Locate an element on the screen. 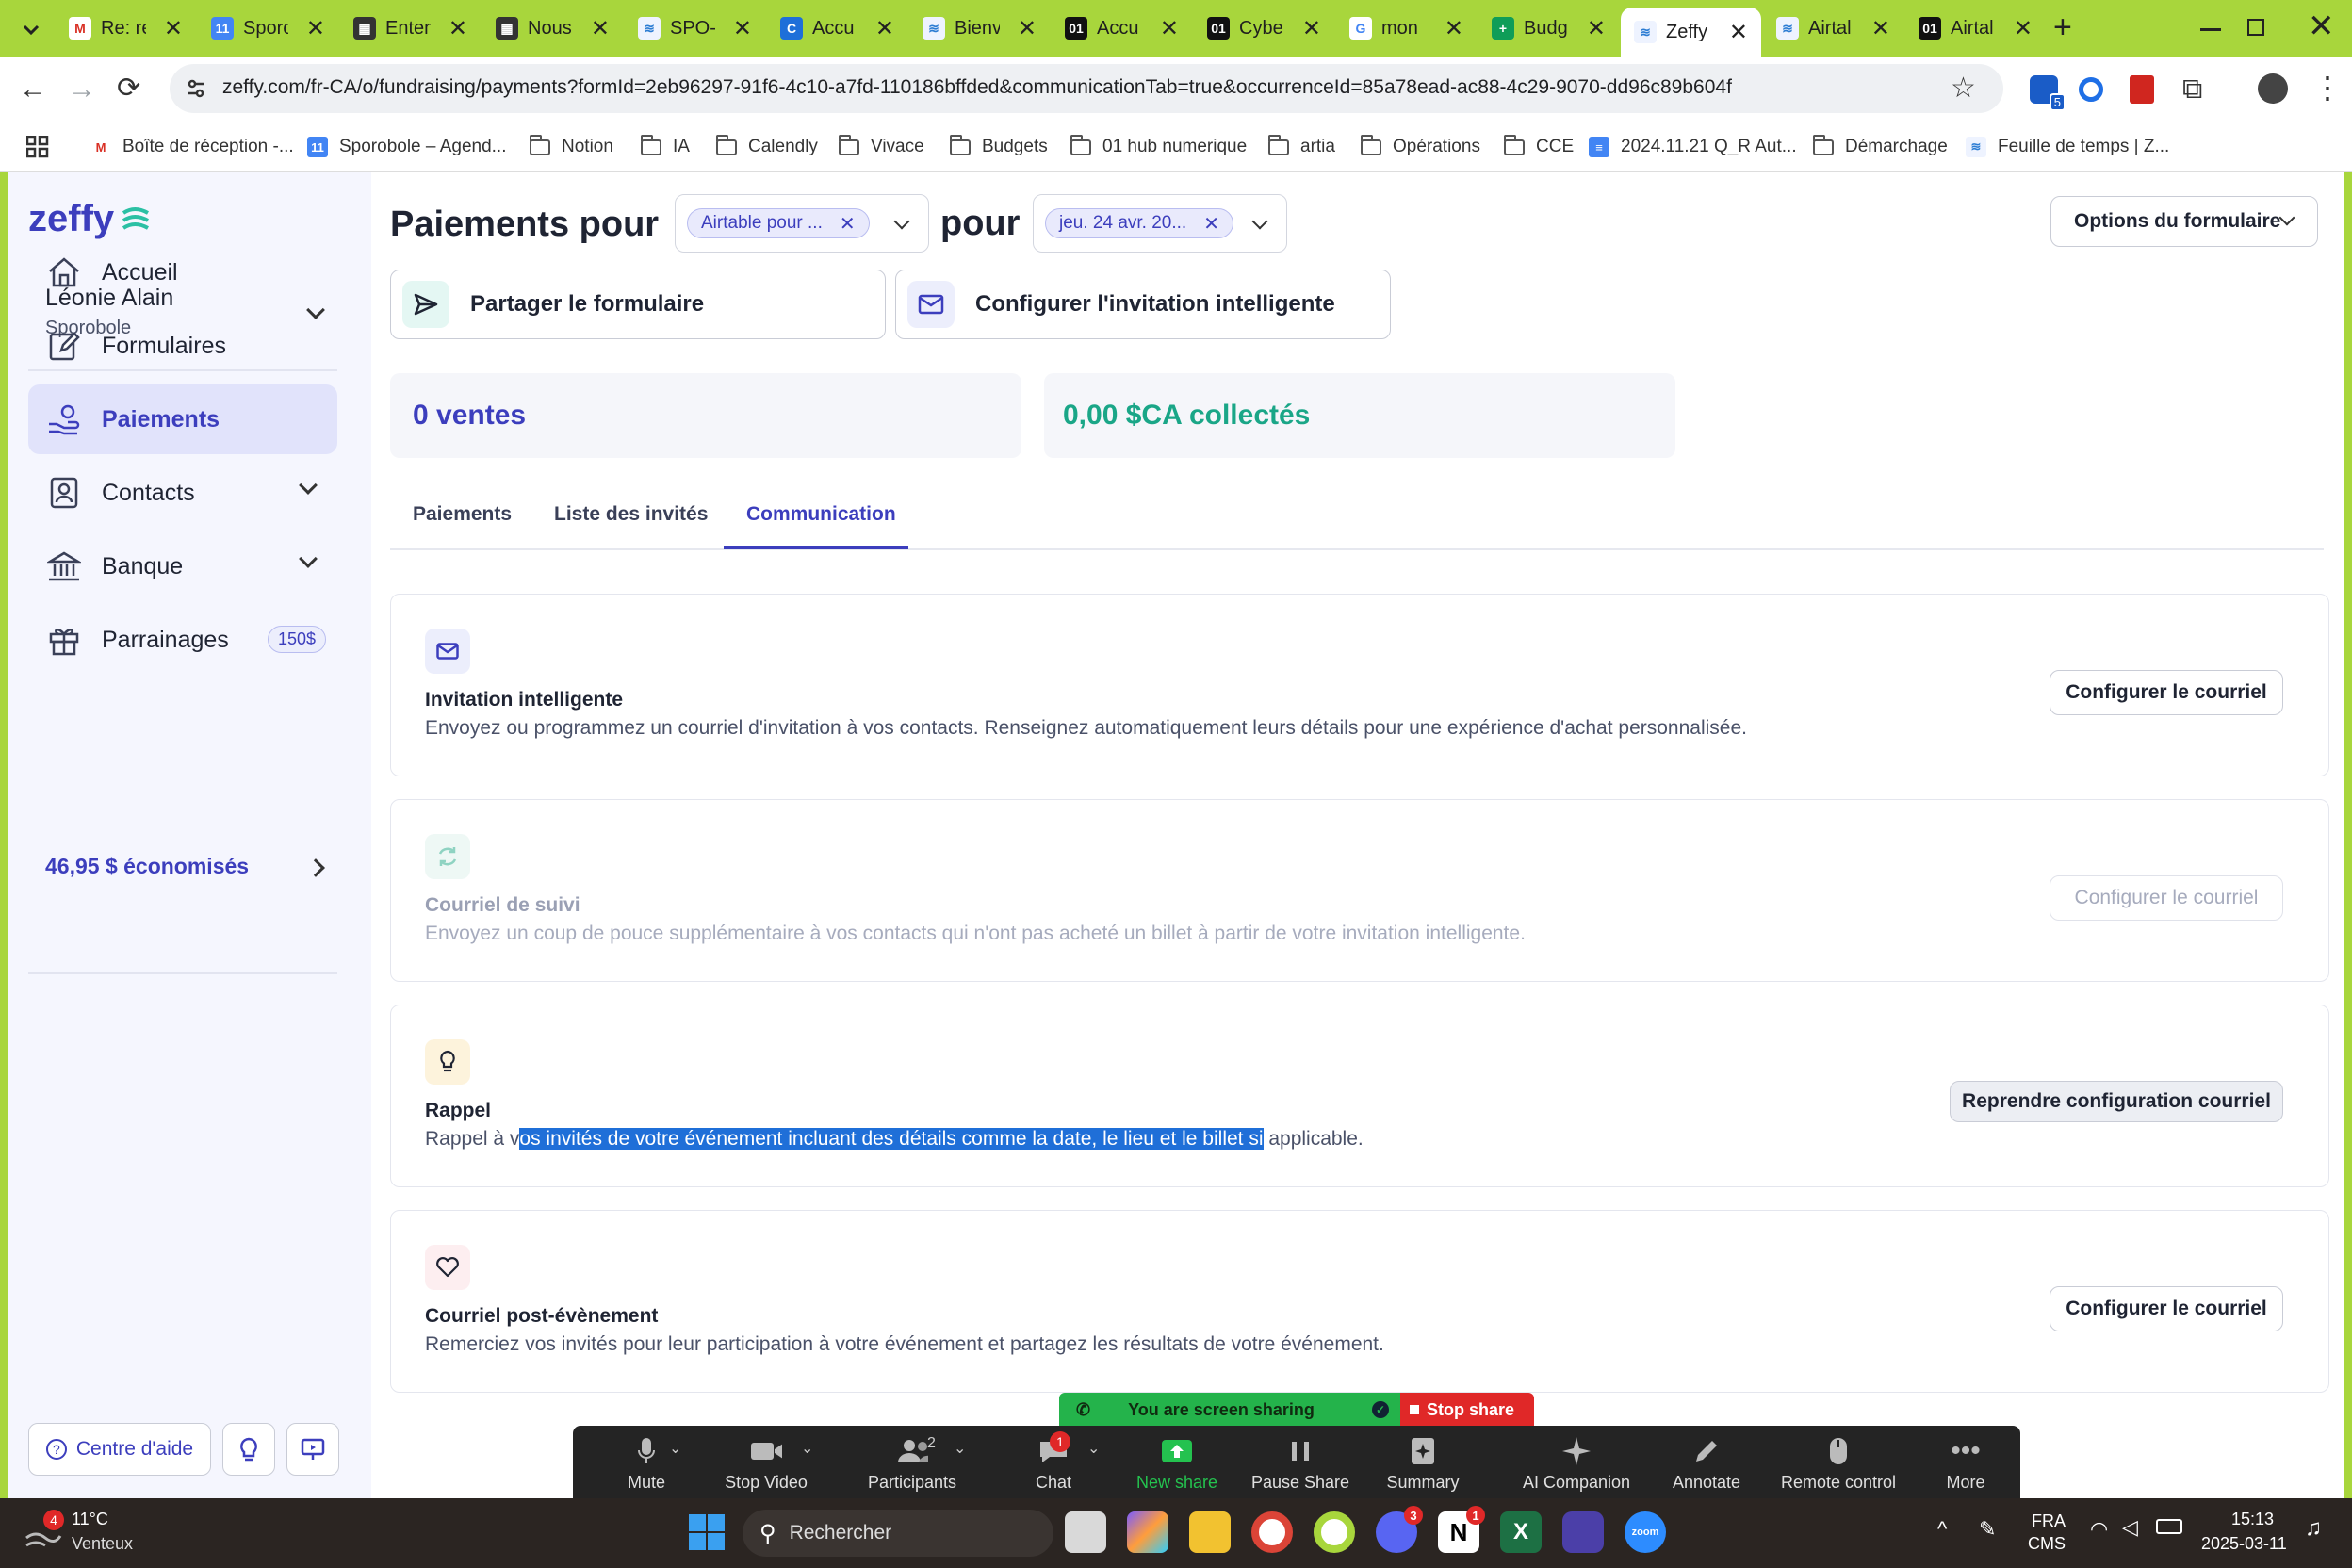 This screenshot has height=1568, width=2352. sidebar-item-accueil: Accueil is located at coordinates (182, 272).